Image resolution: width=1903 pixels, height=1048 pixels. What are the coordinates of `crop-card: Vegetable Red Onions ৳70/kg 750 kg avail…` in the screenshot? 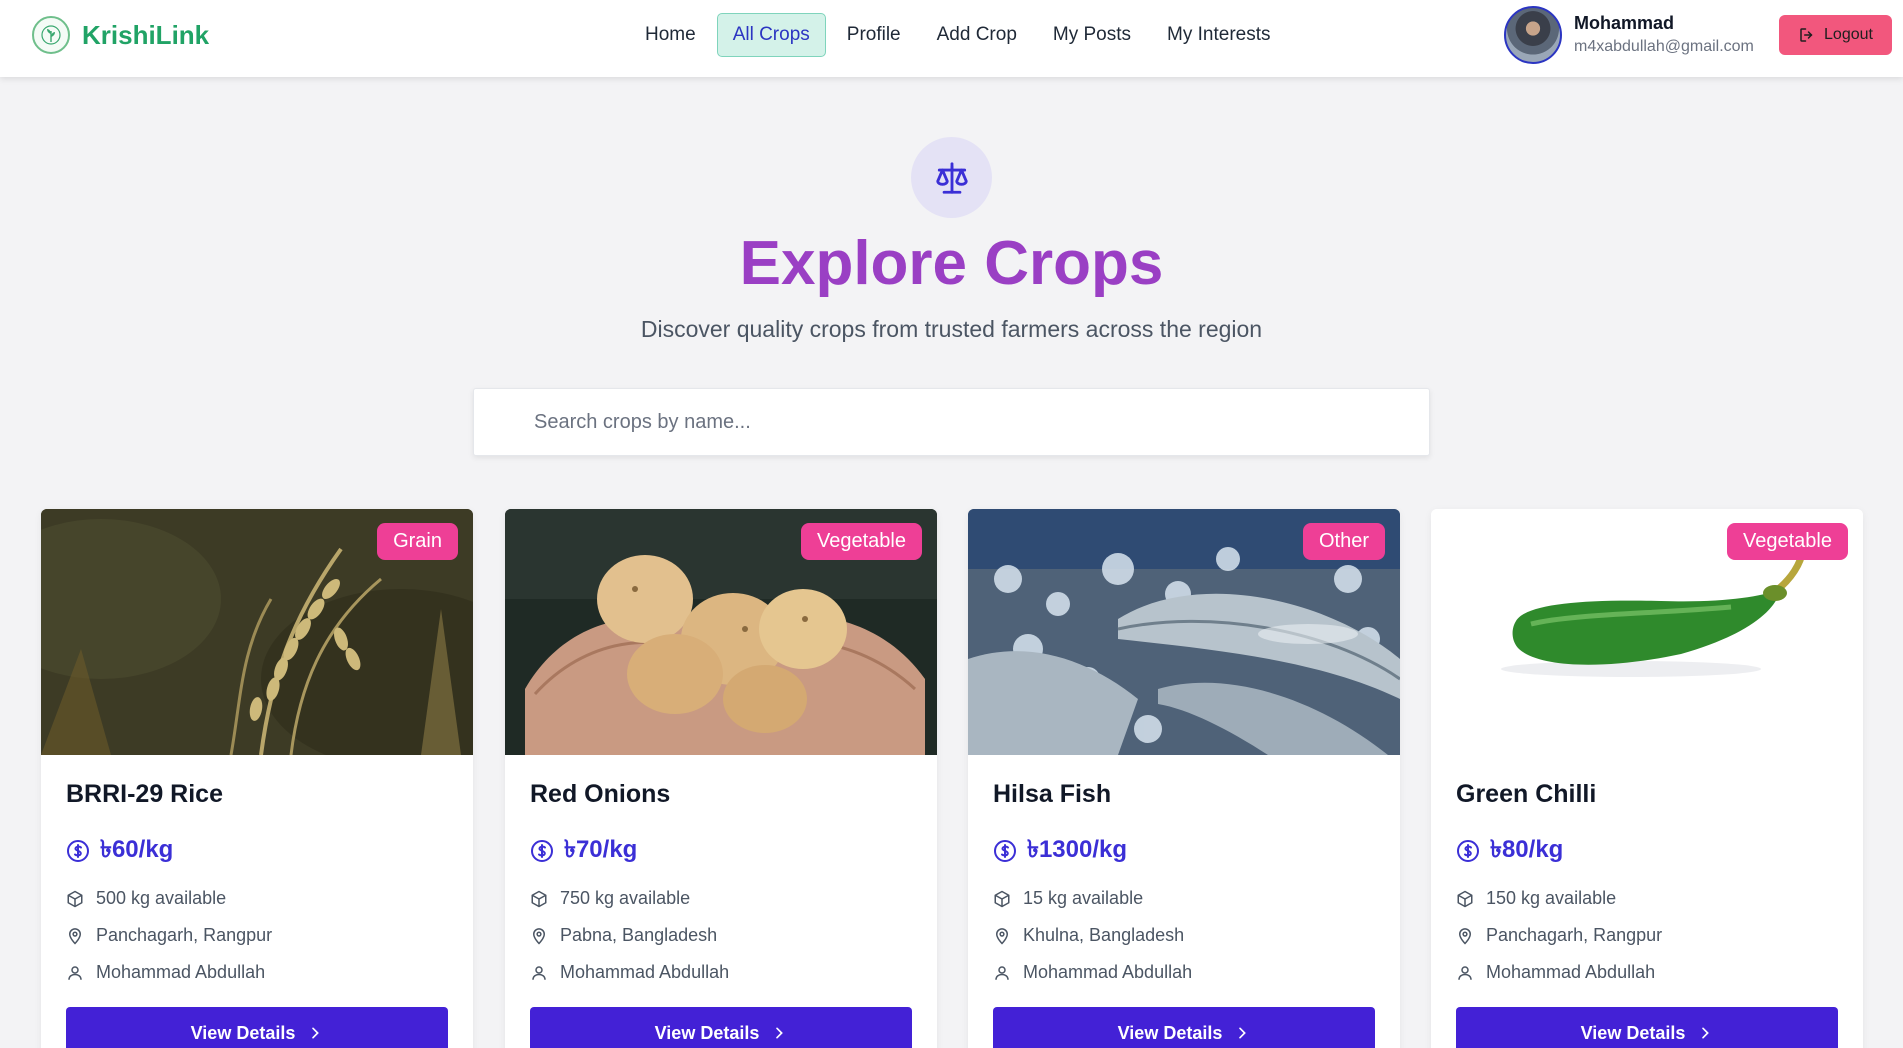 It's located at (721, 778).